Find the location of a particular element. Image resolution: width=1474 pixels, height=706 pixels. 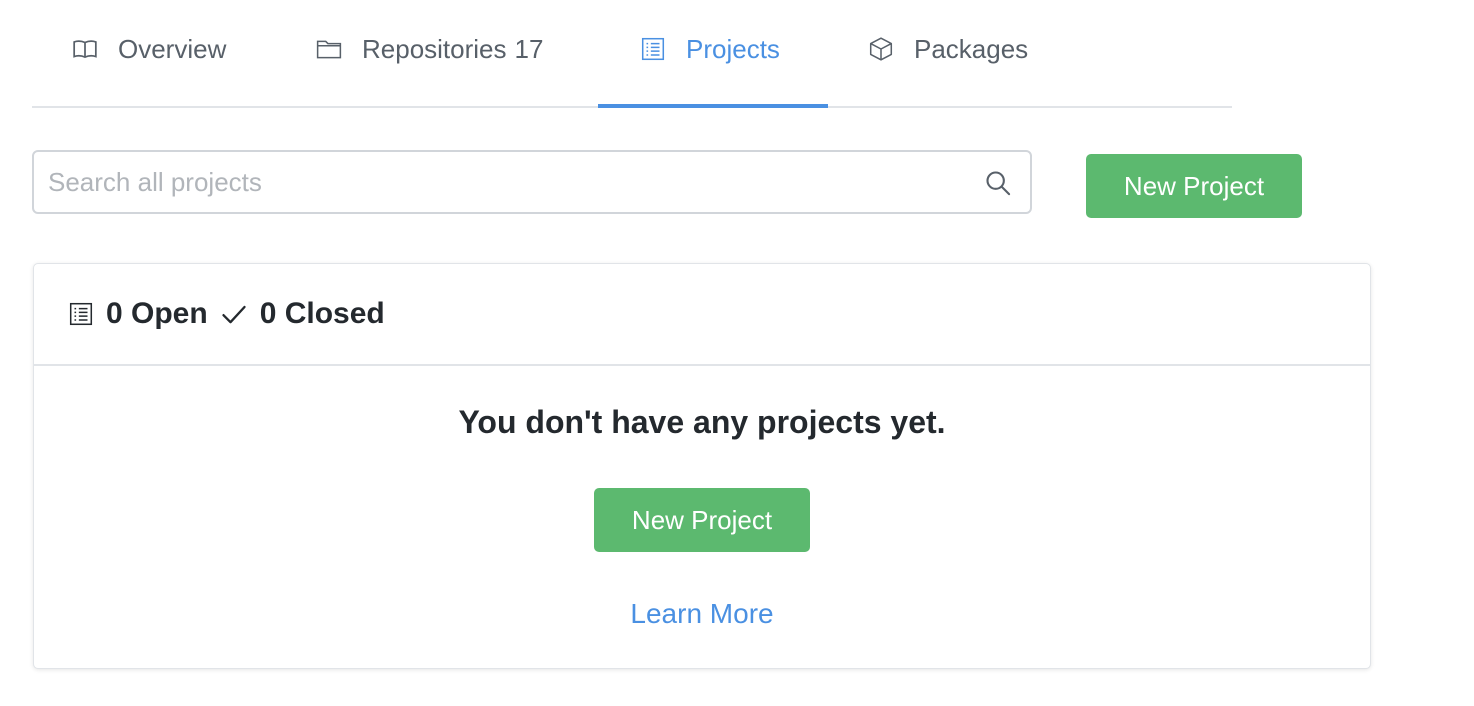

tab-repositories: Repositories 17 is located at coordinates (429, 54).